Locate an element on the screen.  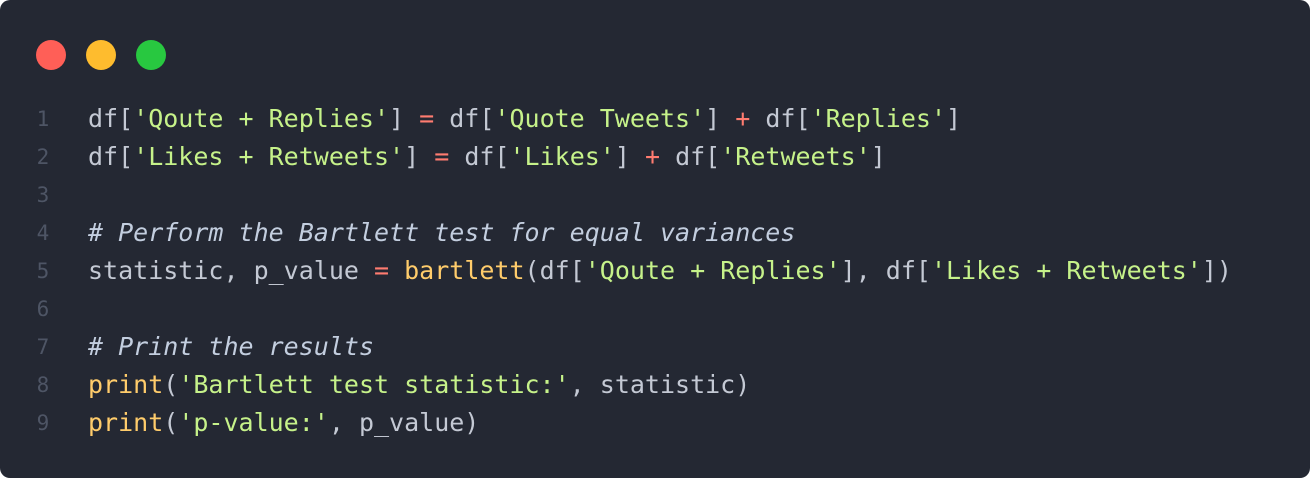
code-line: 9 print('p-value:', p_value) is located at coordinates (655, 423).